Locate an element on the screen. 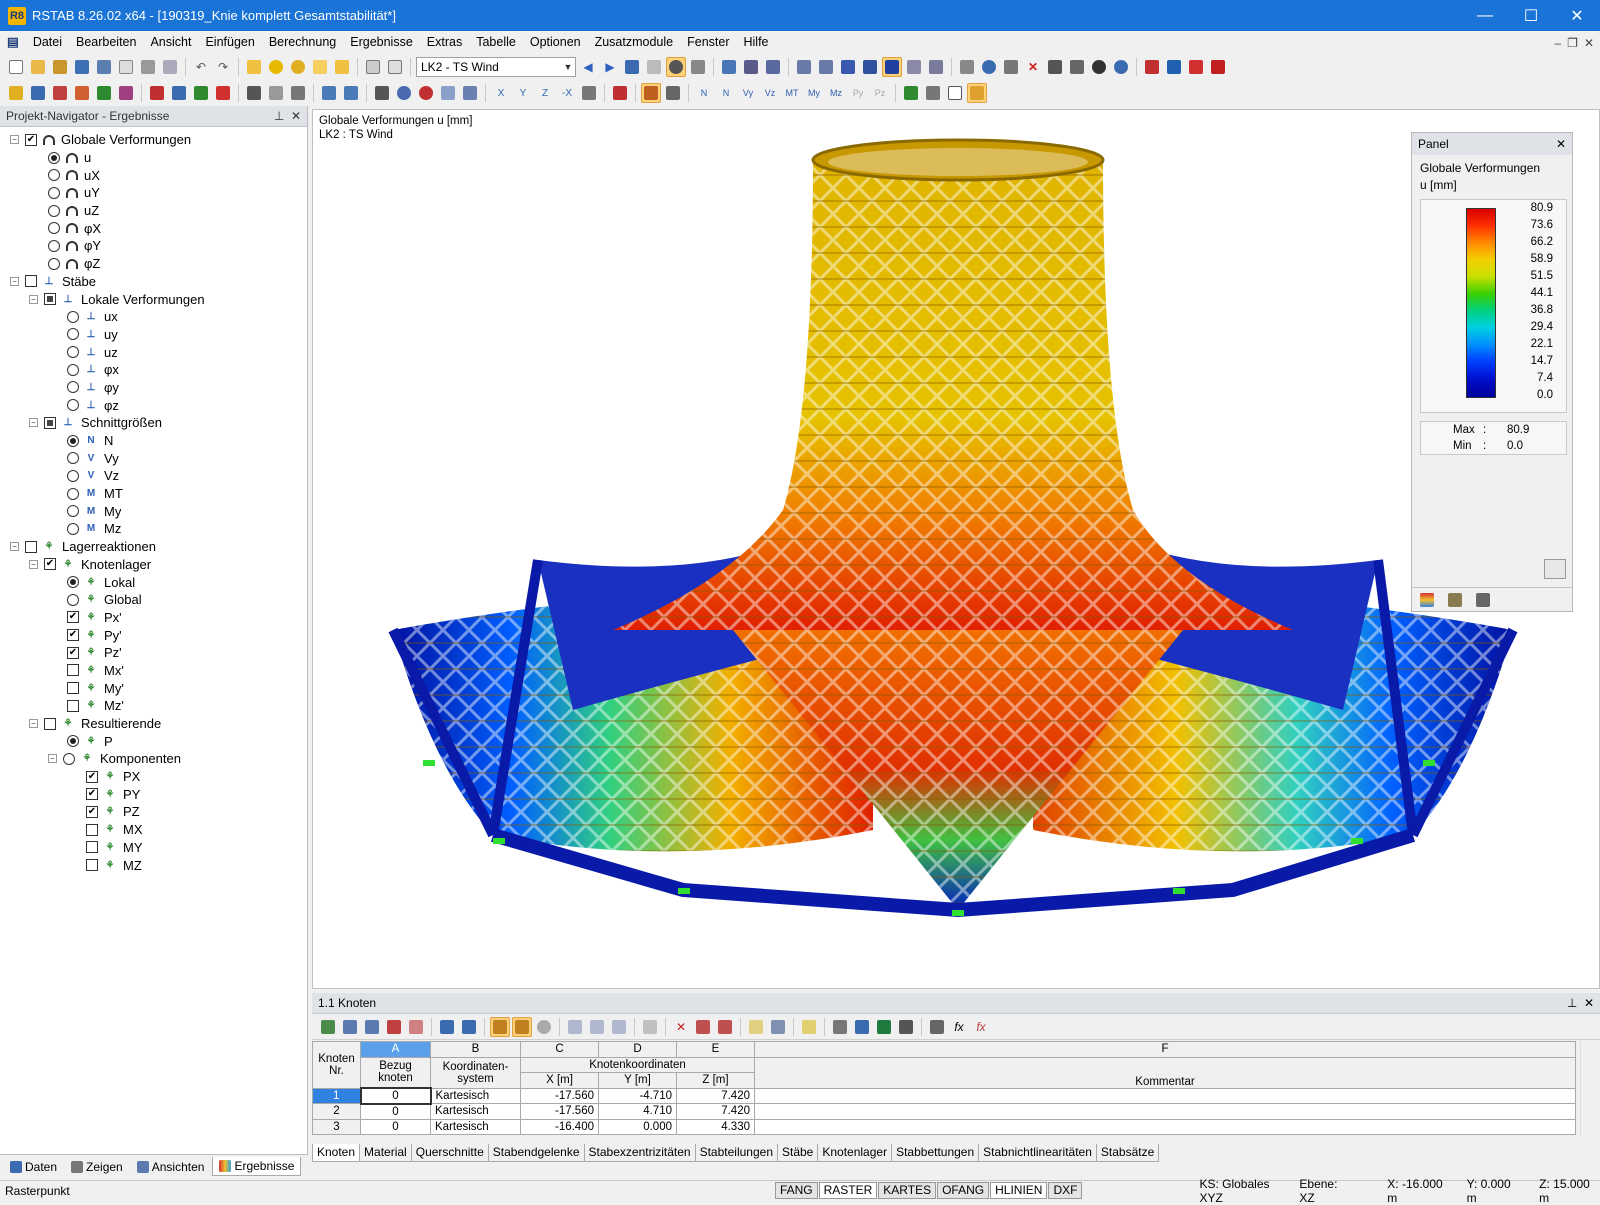 The width and height of the screenshot is (1600, 1205). result-panel-icon is located at coordinates (977, 93).